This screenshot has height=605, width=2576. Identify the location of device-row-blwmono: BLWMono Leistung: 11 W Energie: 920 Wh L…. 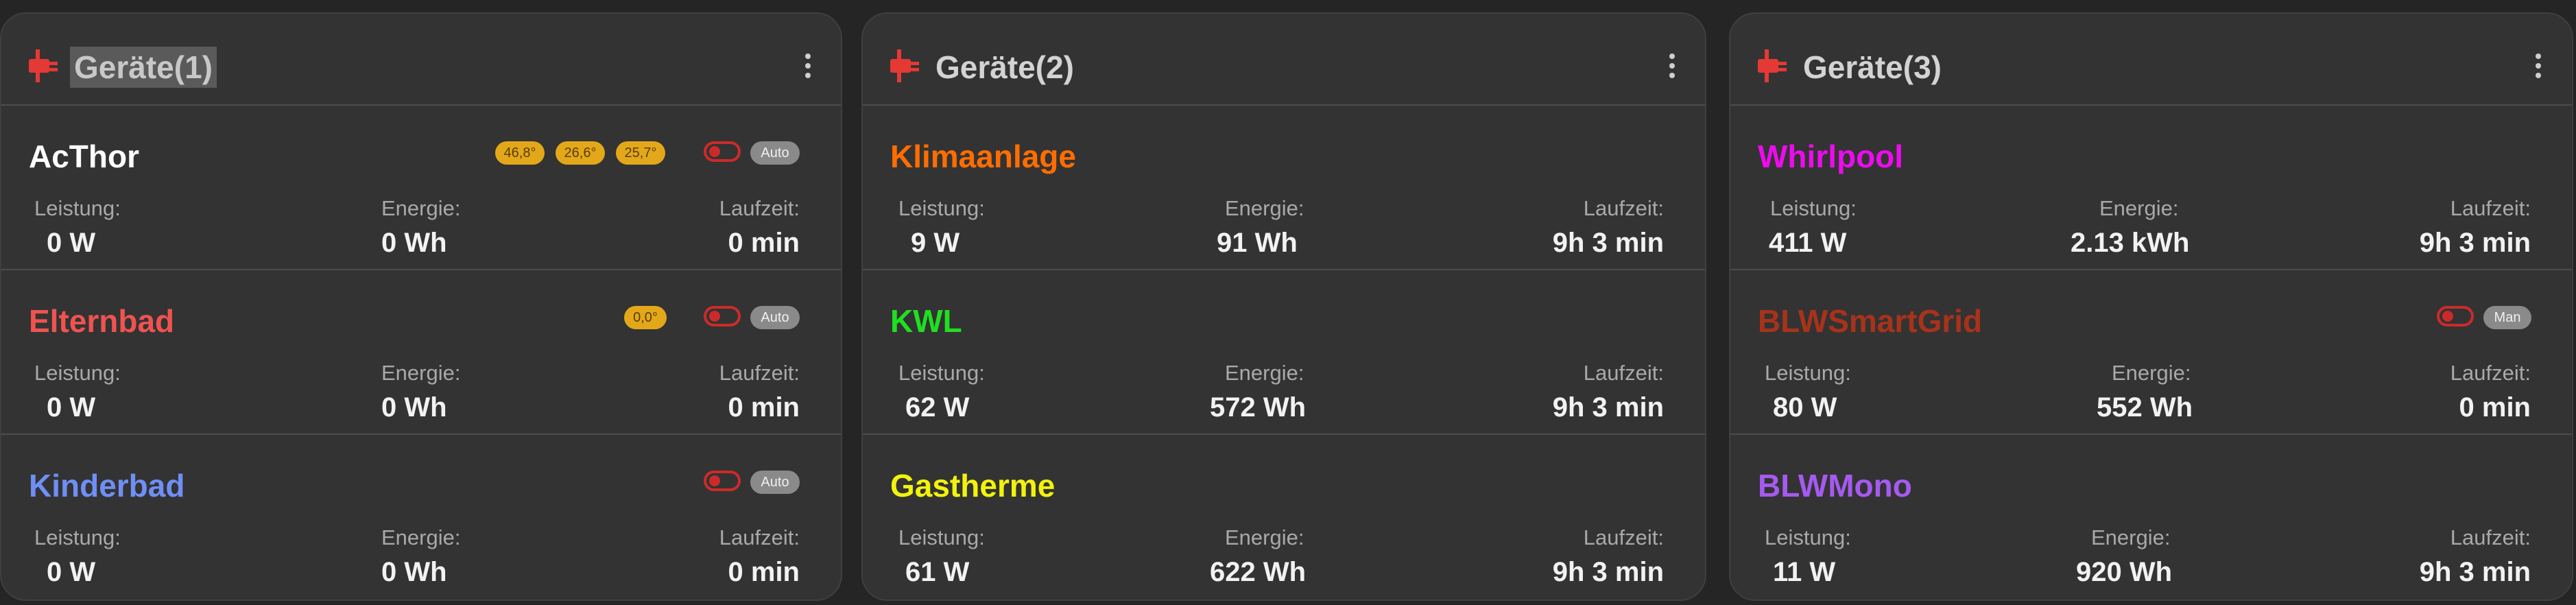
(2151, 517).